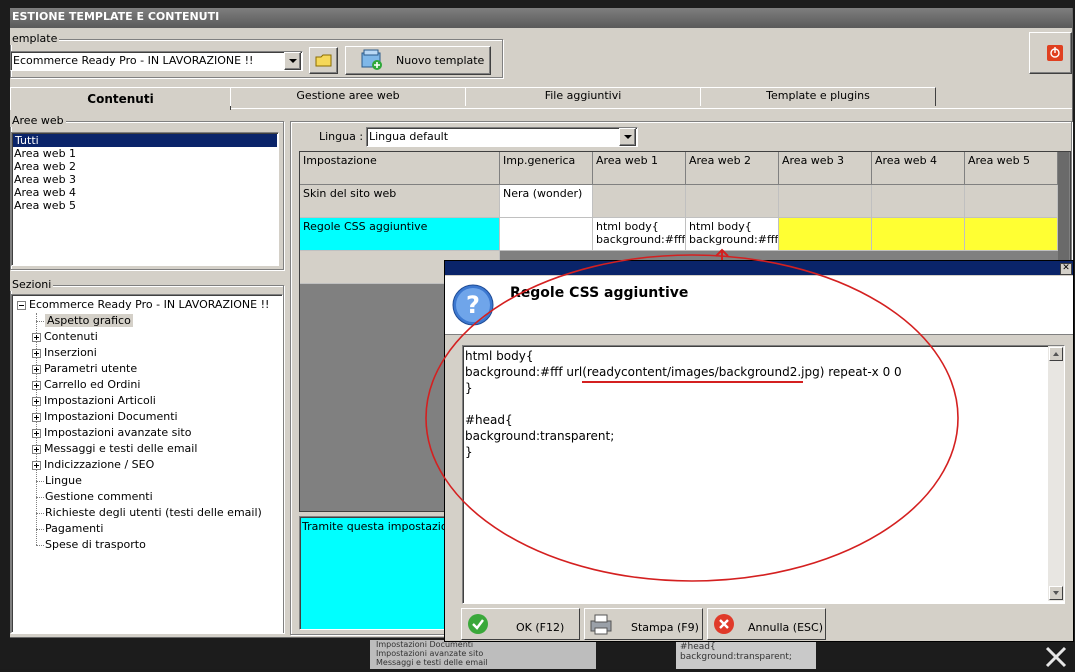 The width and height of the screenshot is (1075, 672). What do you see at coordinates (94, 497) in the screenshot?
I see `tree-item: Gestione commenti` at bounding box center [94, 497].